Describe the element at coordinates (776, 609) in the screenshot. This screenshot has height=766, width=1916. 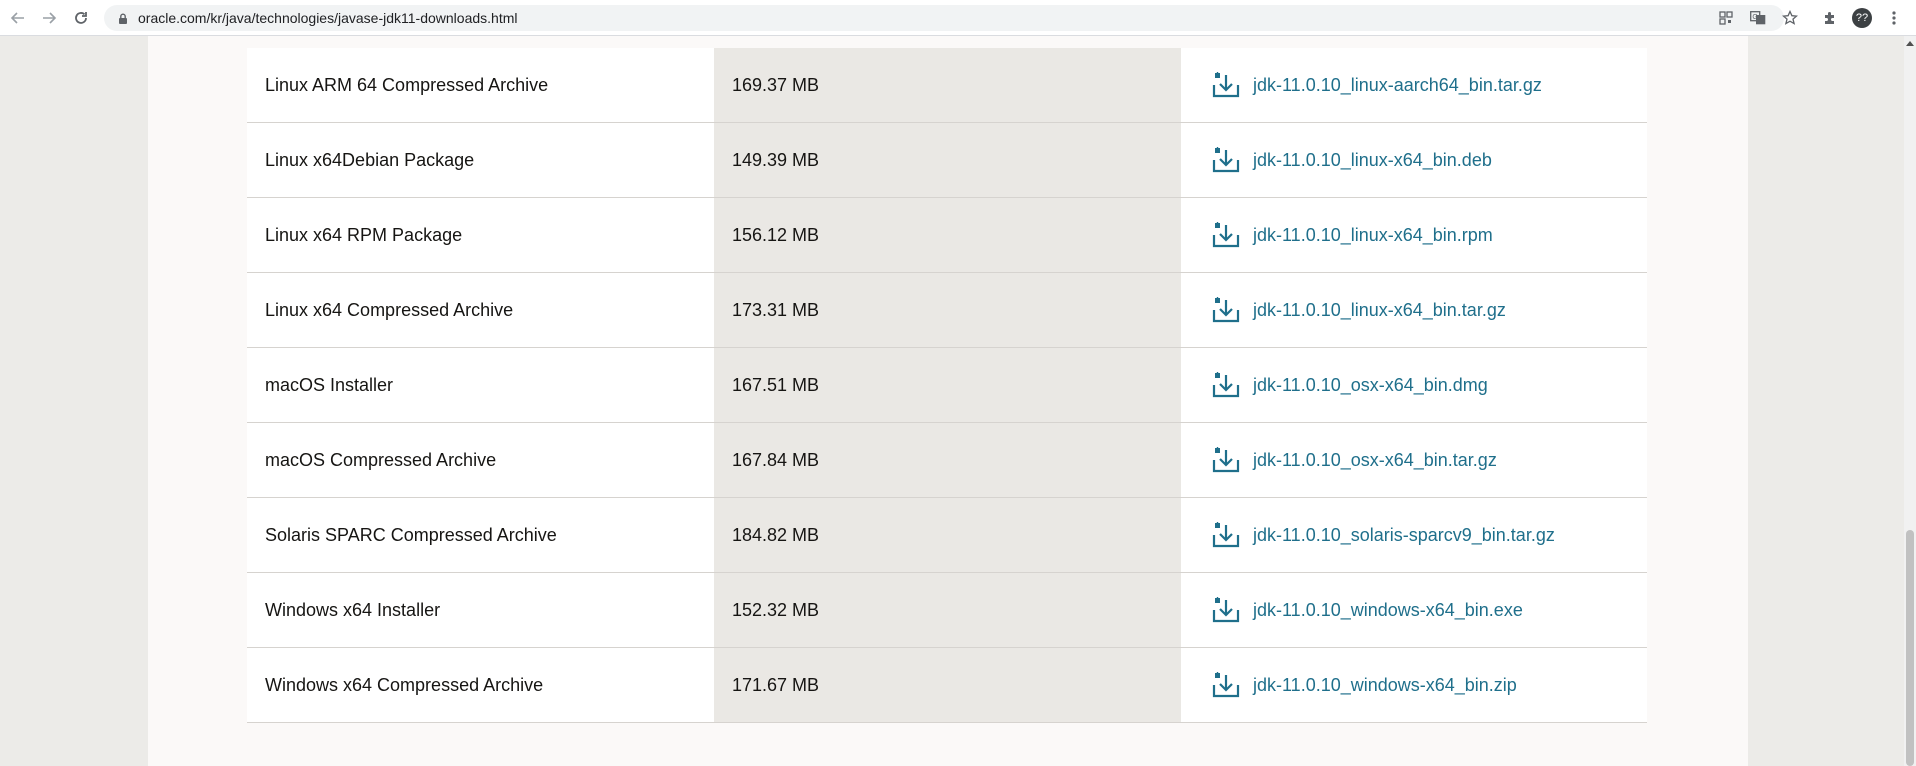
I see `file-size: 152.32 MB` at that location.